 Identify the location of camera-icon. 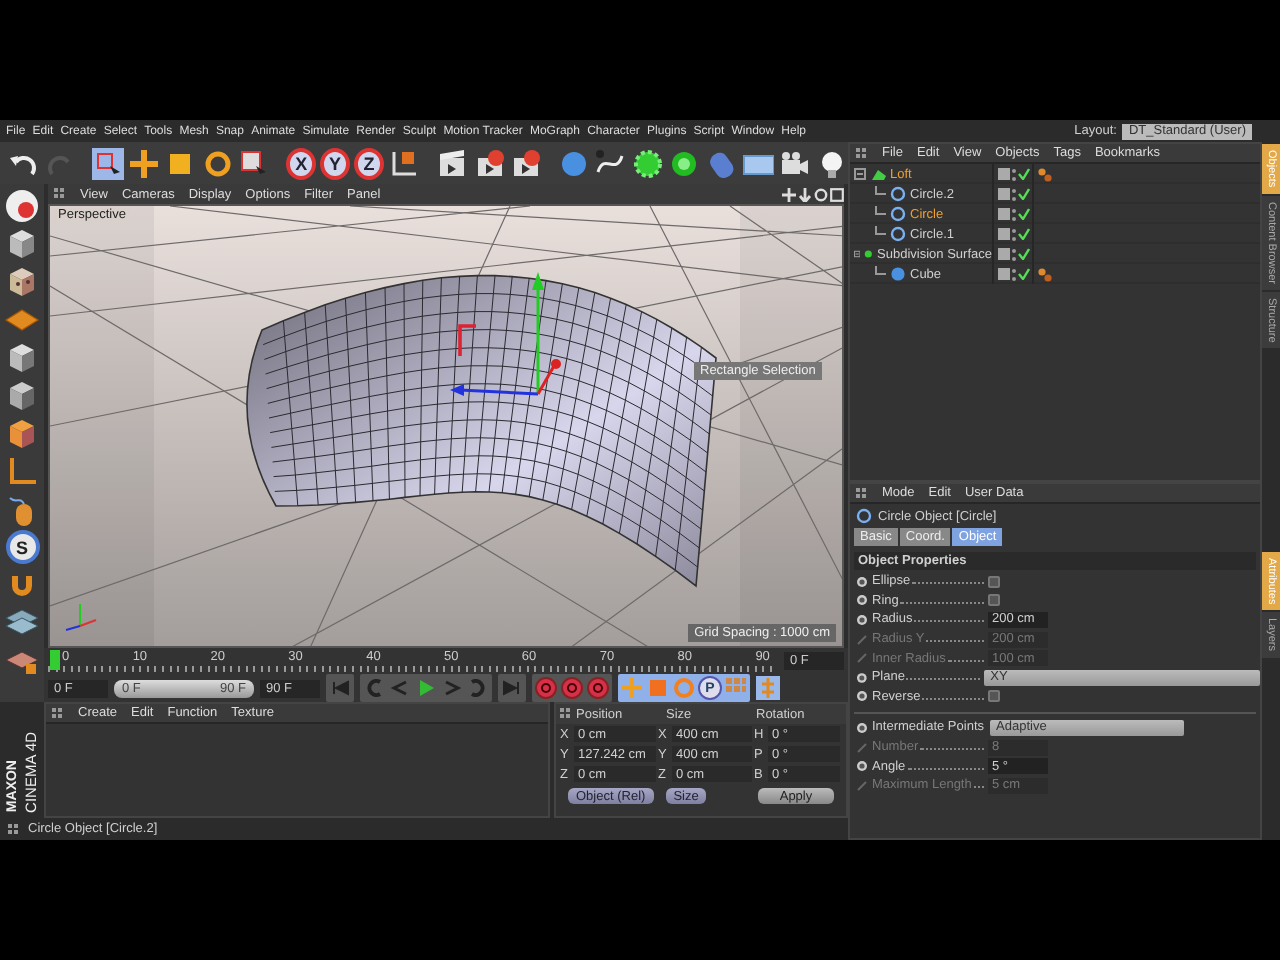
(794, 163).